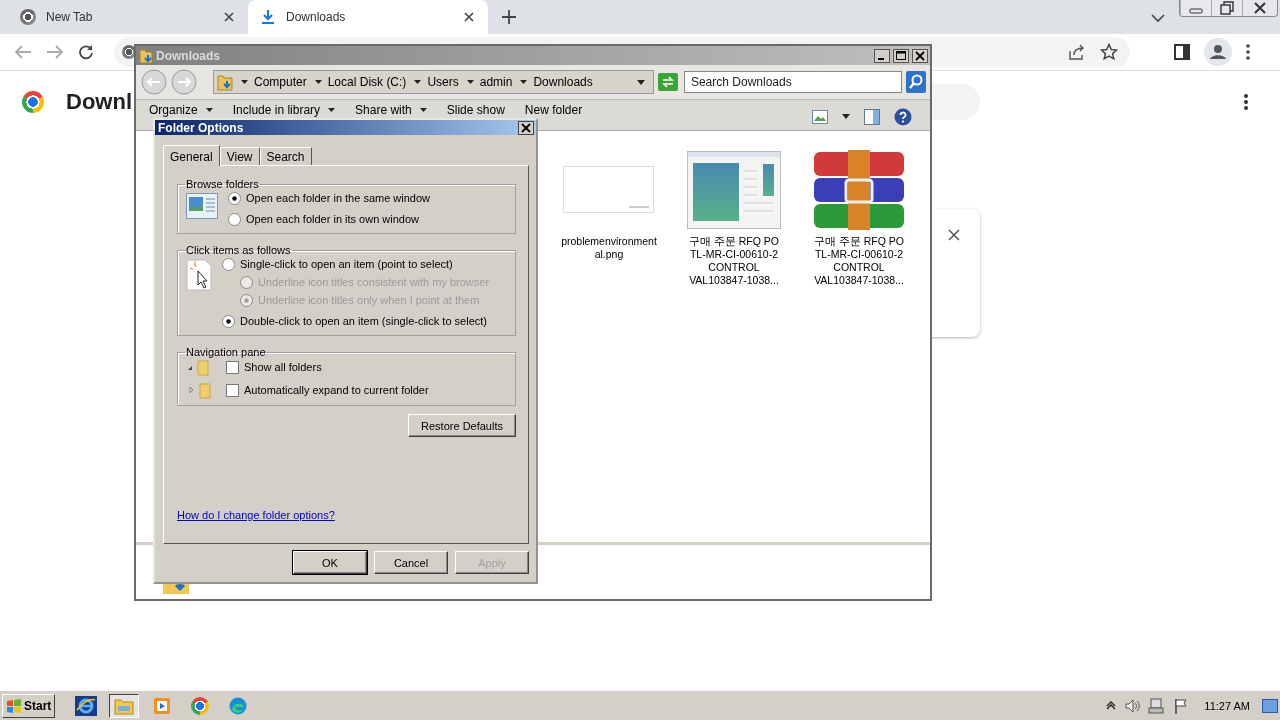 The image size is (1280, 720). What do you see at coordinates (462, 425) in the screenshot?
I see `restore-defaults-button: Restore Defaults` at bounding box center [462, 425].